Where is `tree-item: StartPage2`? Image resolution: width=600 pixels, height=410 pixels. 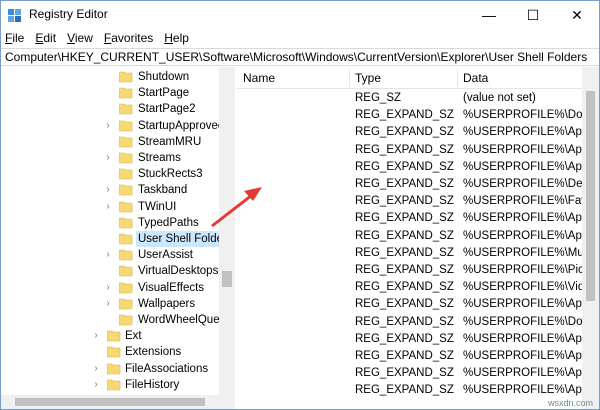
tree-item: StartPage2 is located at coordinates (117, 109).